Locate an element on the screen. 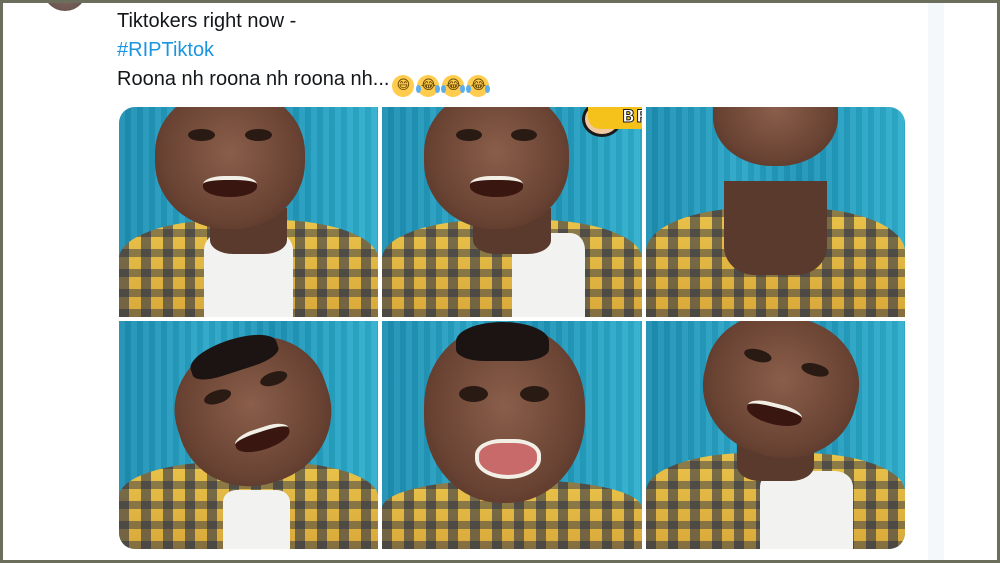 Image resolution: width=1000 pixels, height=563 pixels. bro-sticker: BRO is located at coordinates (615, 118).